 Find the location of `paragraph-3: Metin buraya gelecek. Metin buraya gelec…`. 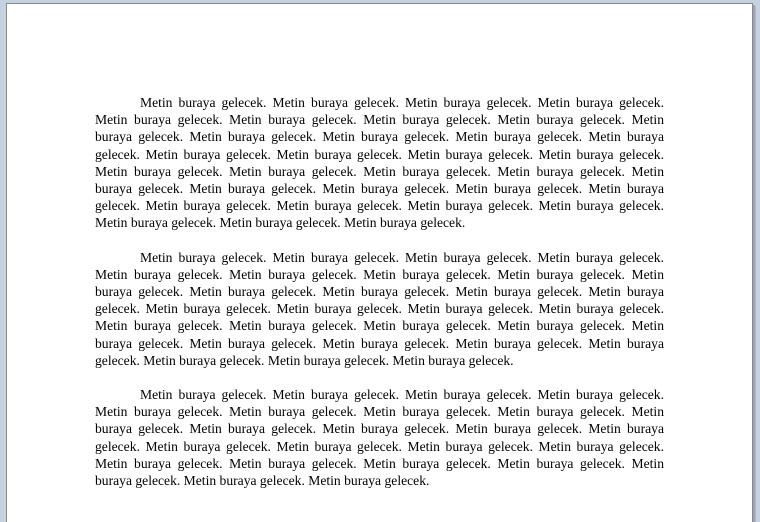

paragraph-3: Metin buraya gelecek. Metin buraya gelec… is located at coordinates (379, 437).